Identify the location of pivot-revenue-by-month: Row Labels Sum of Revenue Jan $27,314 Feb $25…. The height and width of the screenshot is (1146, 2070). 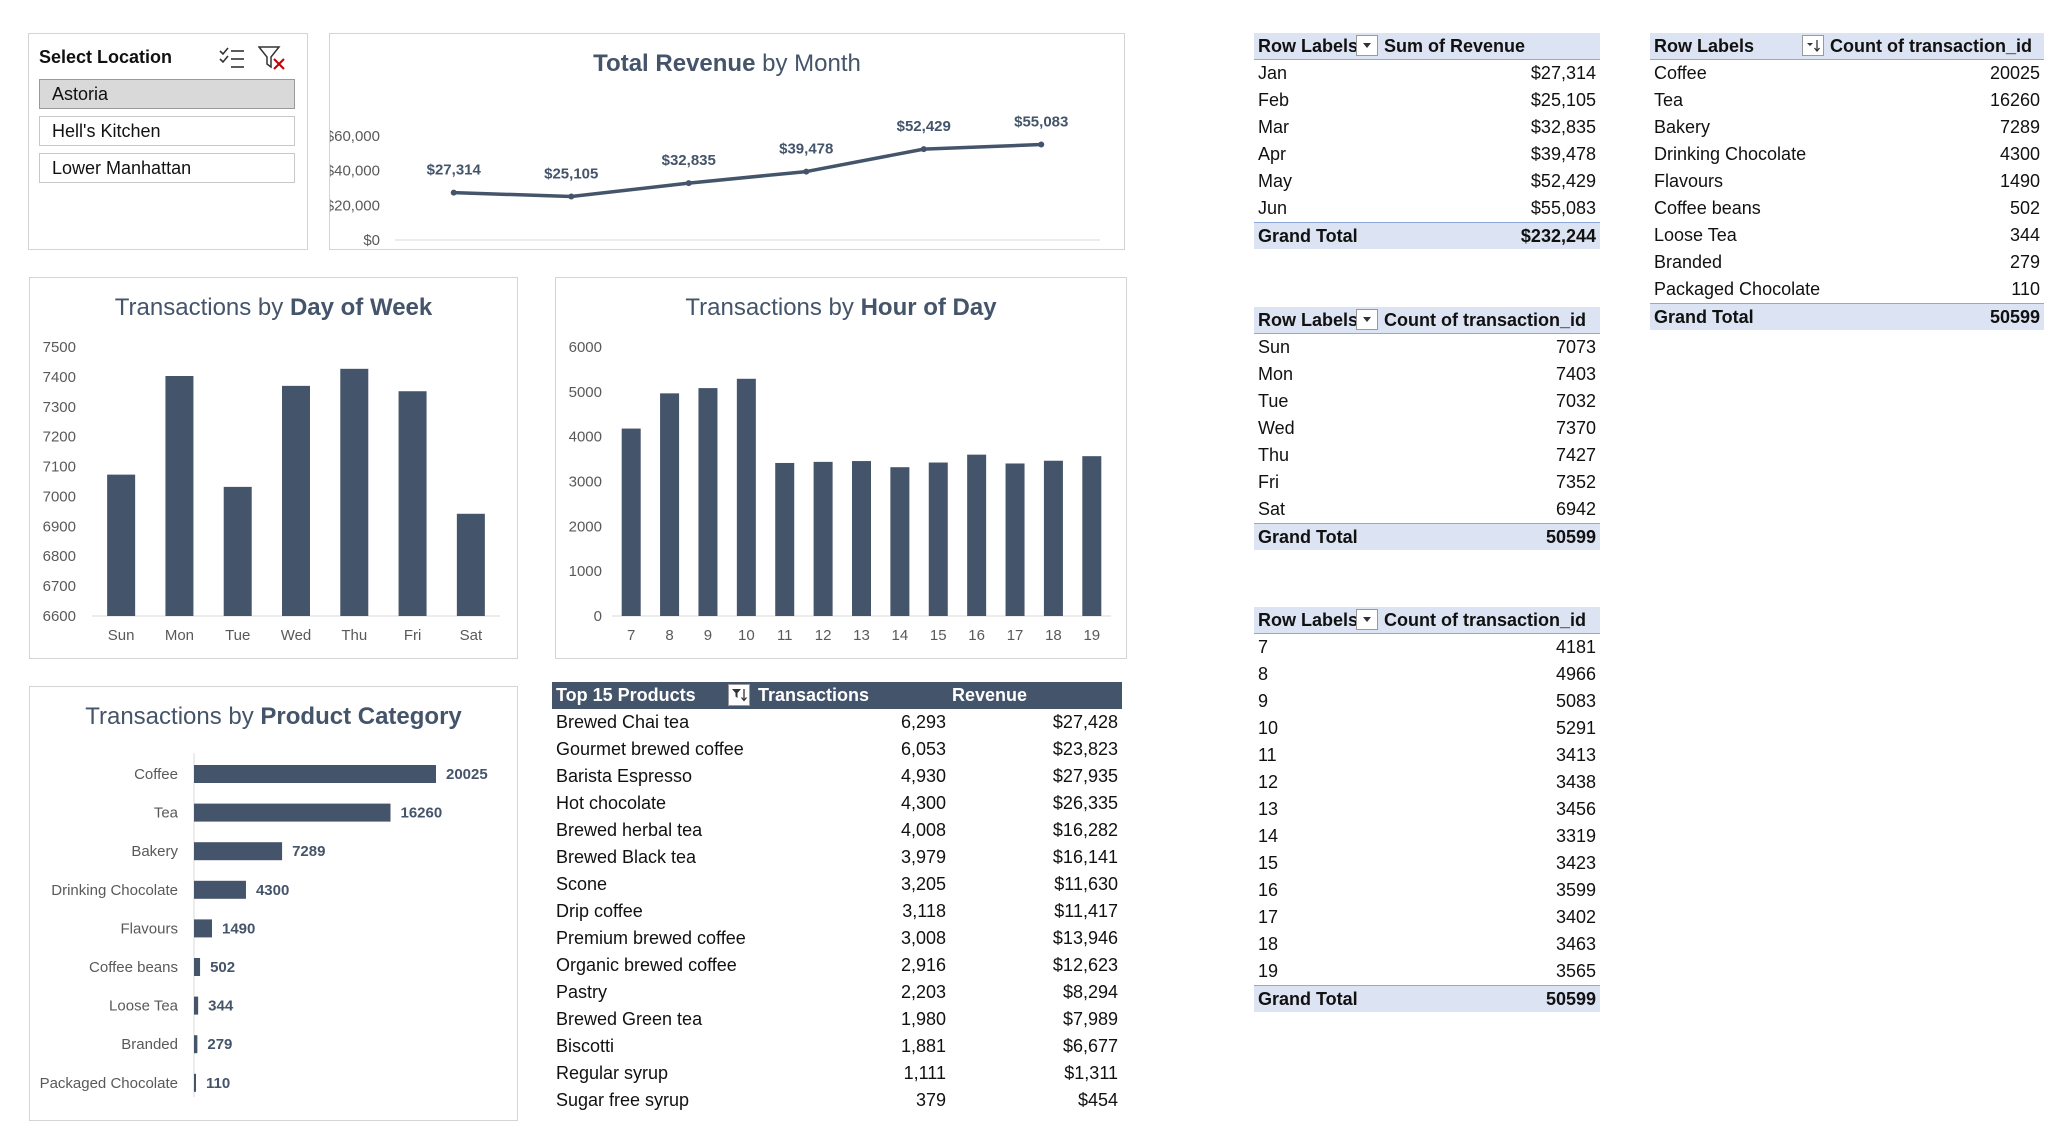
(1427, 141).